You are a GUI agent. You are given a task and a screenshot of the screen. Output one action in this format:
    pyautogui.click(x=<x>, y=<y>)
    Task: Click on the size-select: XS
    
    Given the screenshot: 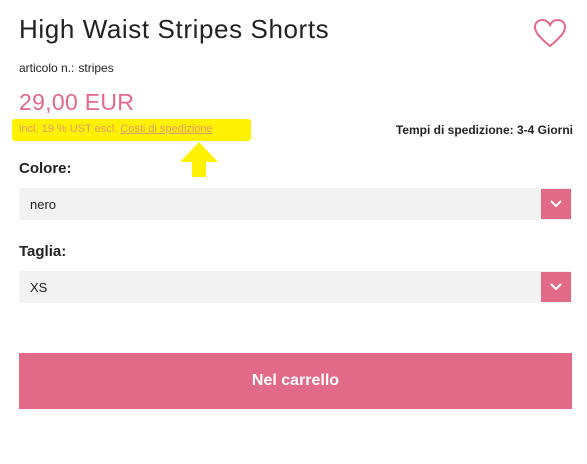 What is the action you would take?
    pyautogui.click(x=295, y=287)
    